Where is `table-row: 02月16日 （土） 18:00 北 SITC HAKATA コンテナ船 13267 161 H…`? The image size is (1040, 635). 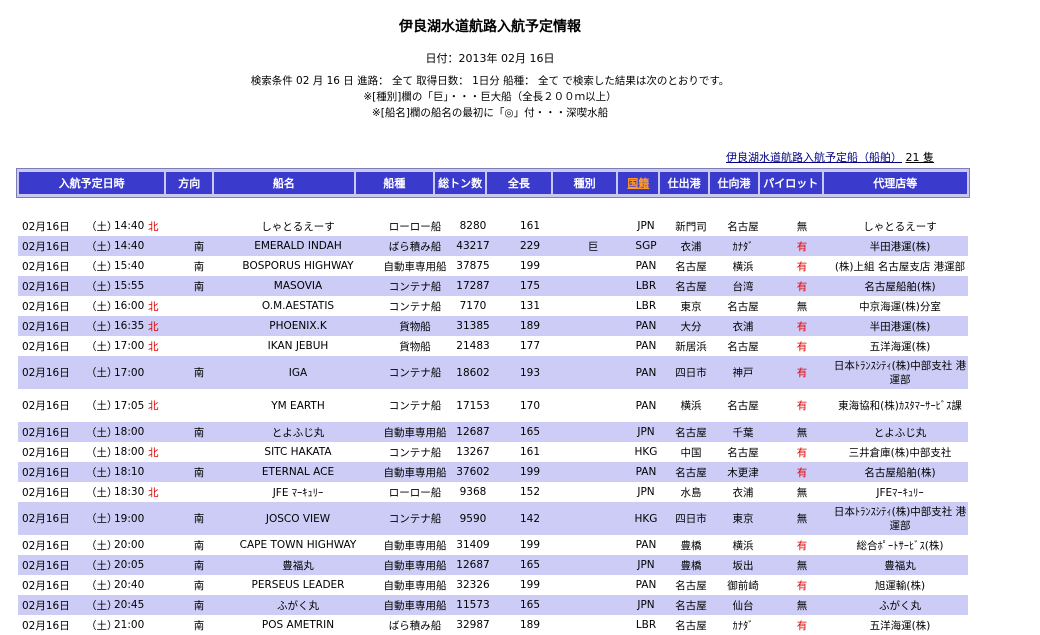
table-row: 02月16日 （土） 18:00 北 SITC HAKATA コンテナ船 13267 161 H… is located at coordinates (493, 452).